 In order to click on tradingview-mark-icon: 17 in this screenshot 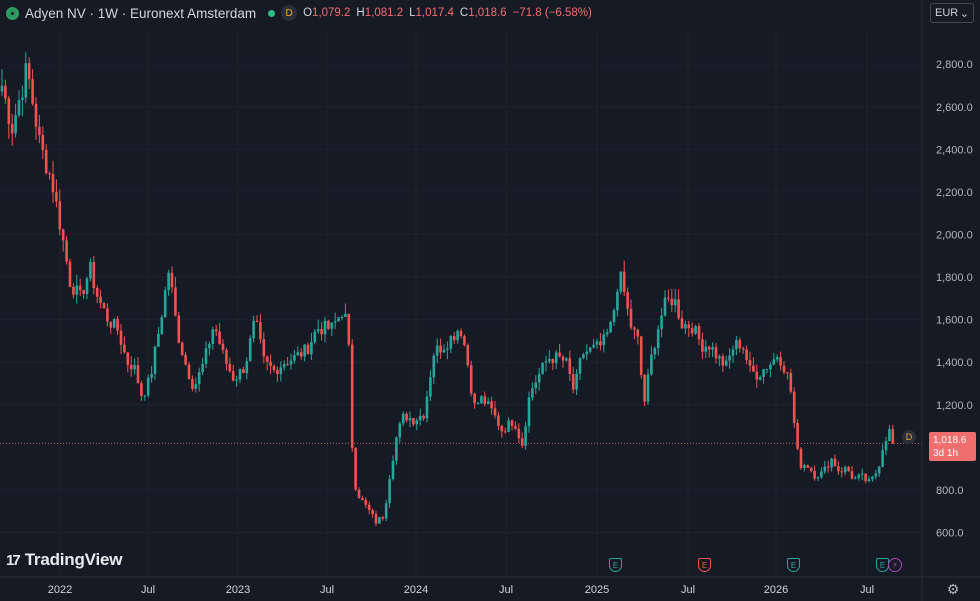, I will do `click(13, 560)`.